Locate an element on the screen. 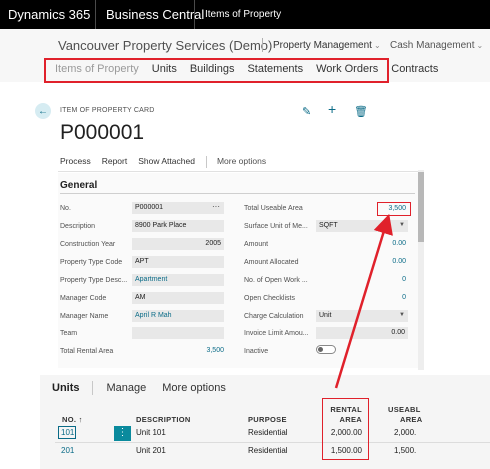 The height and width of the screenshot is (469, 490). edit-pencil-icon: ✎ is located at coordinates (306, 111).